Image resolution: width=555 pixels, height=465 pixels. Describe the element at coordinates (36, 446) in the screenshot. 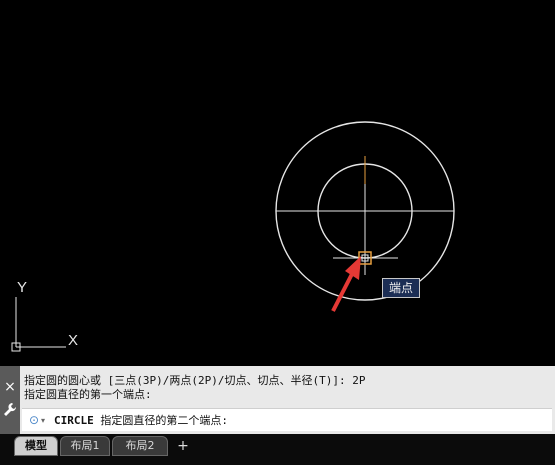

I see `tab-model: 模型` at that location.